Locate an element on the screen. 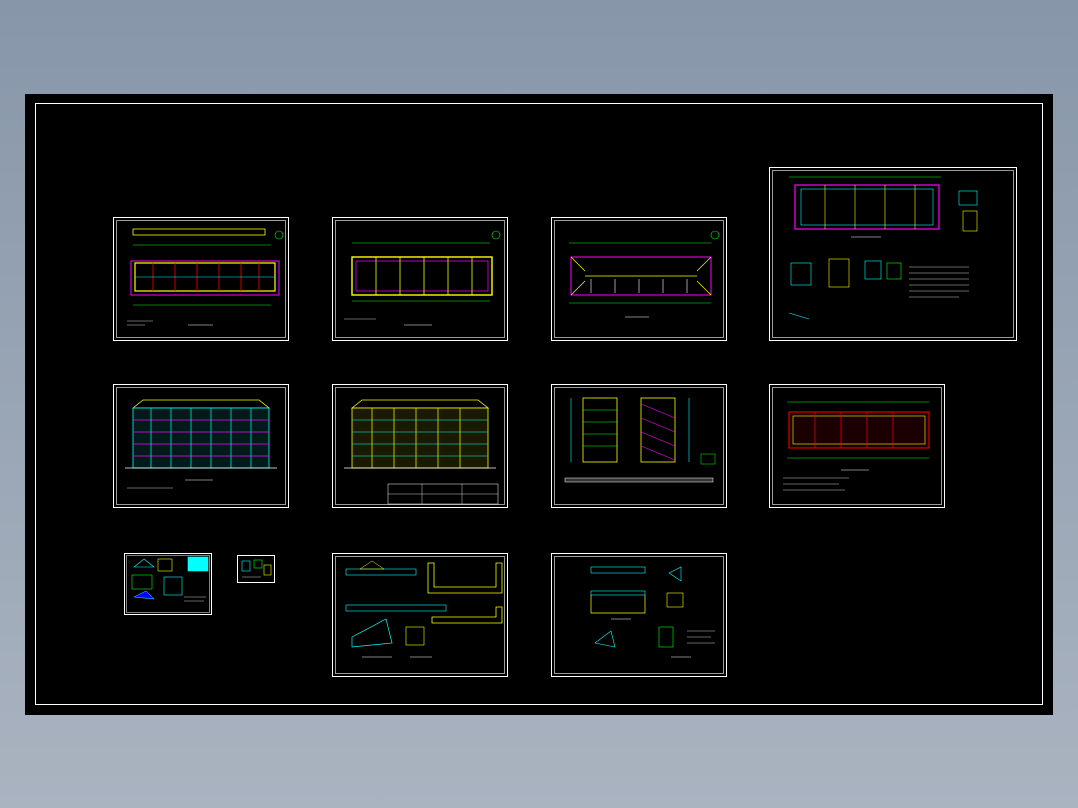  rear-elevation-drawing is located at coordinates (420, 446).